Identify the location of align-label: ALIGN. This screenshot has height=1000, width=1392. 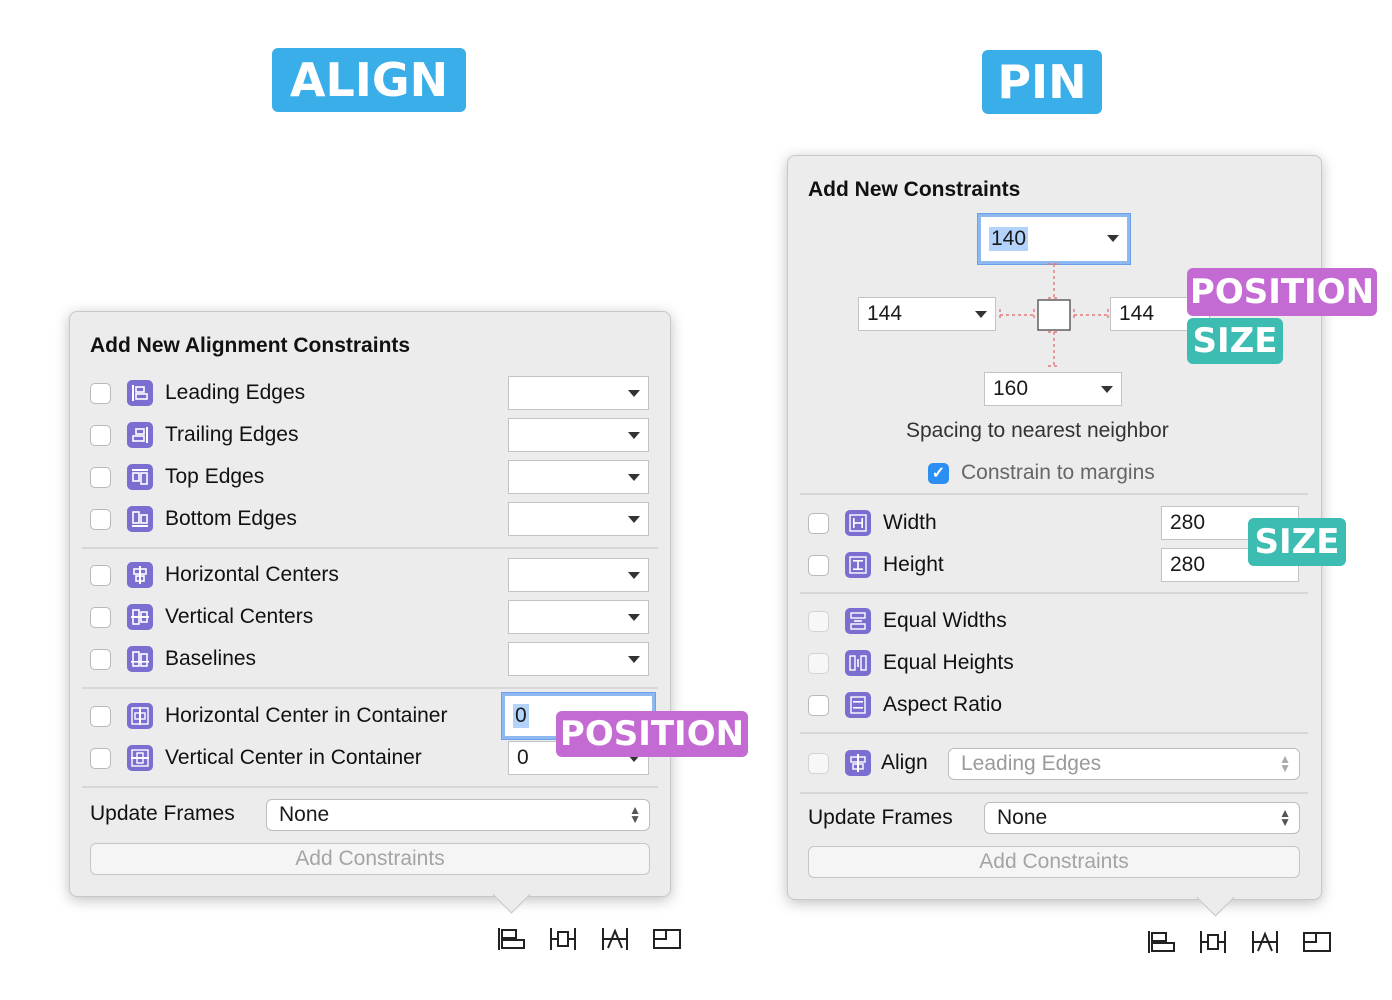
(369, 80).